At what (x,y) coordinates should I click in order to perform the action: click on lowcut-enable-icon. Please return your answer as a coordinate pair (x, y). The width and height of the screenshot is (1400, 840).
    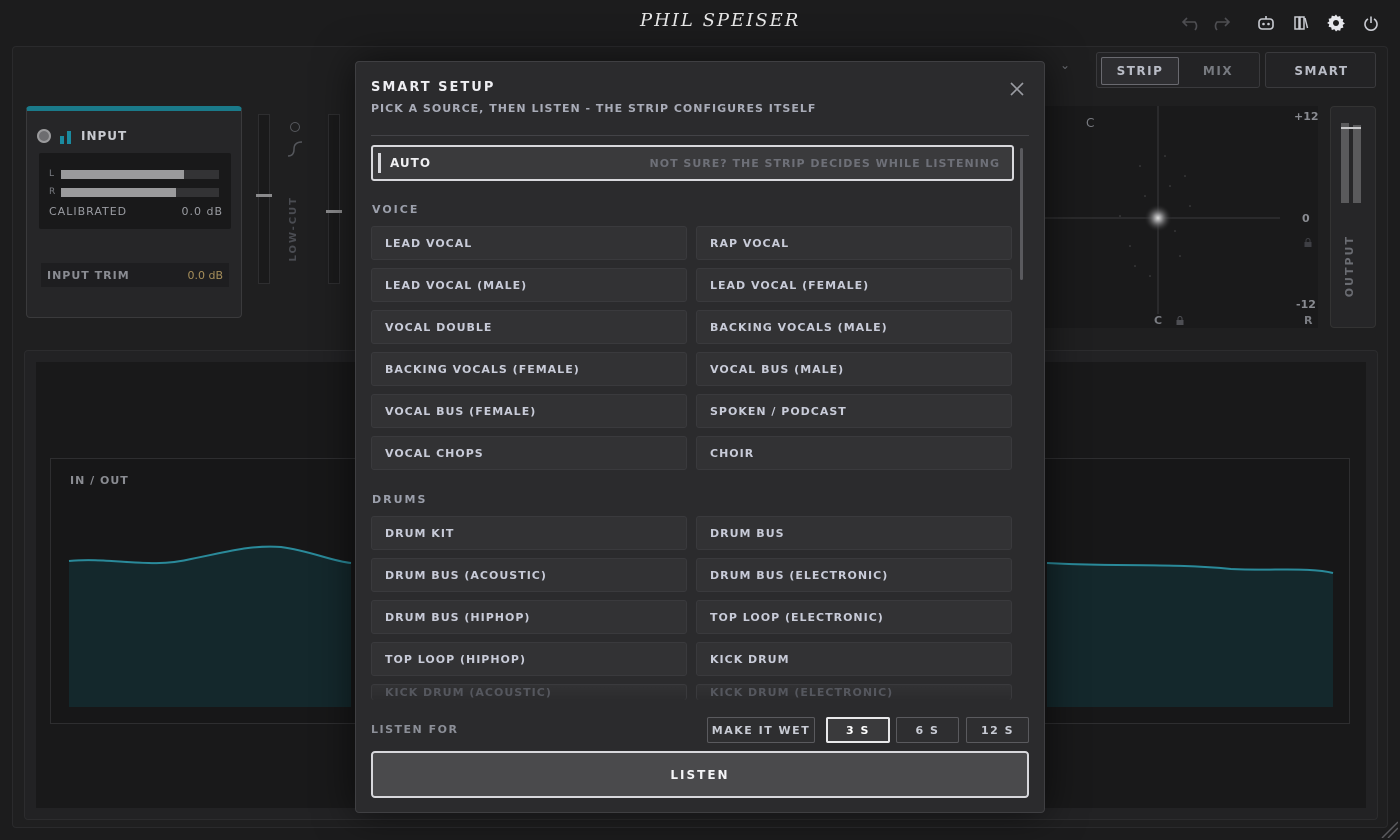
    Looking at the image, I should click on (295, 127).